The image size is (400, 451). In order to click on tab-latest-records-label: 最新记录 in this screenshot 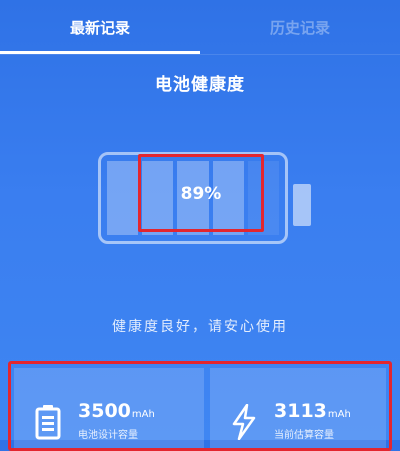, I will do `click(99, 27)`.